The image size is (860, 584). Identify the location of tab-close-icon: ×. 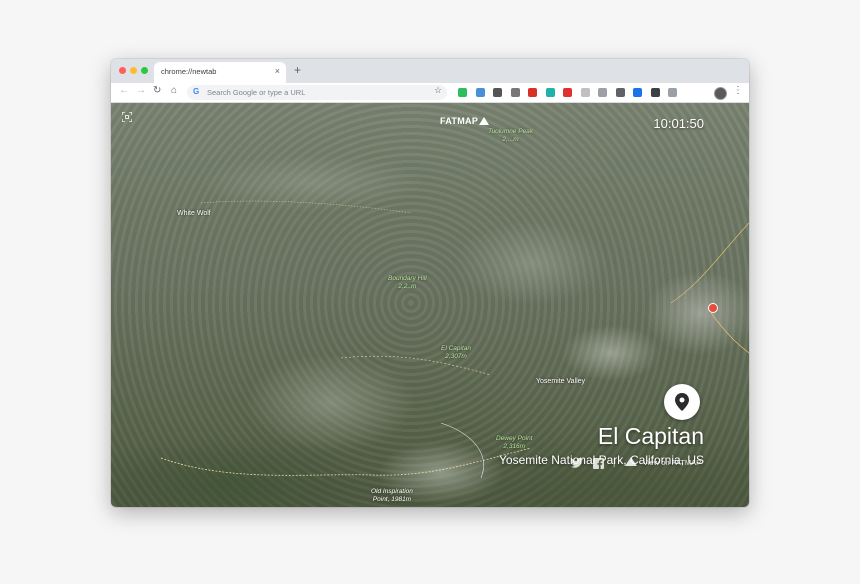
(277, 71).